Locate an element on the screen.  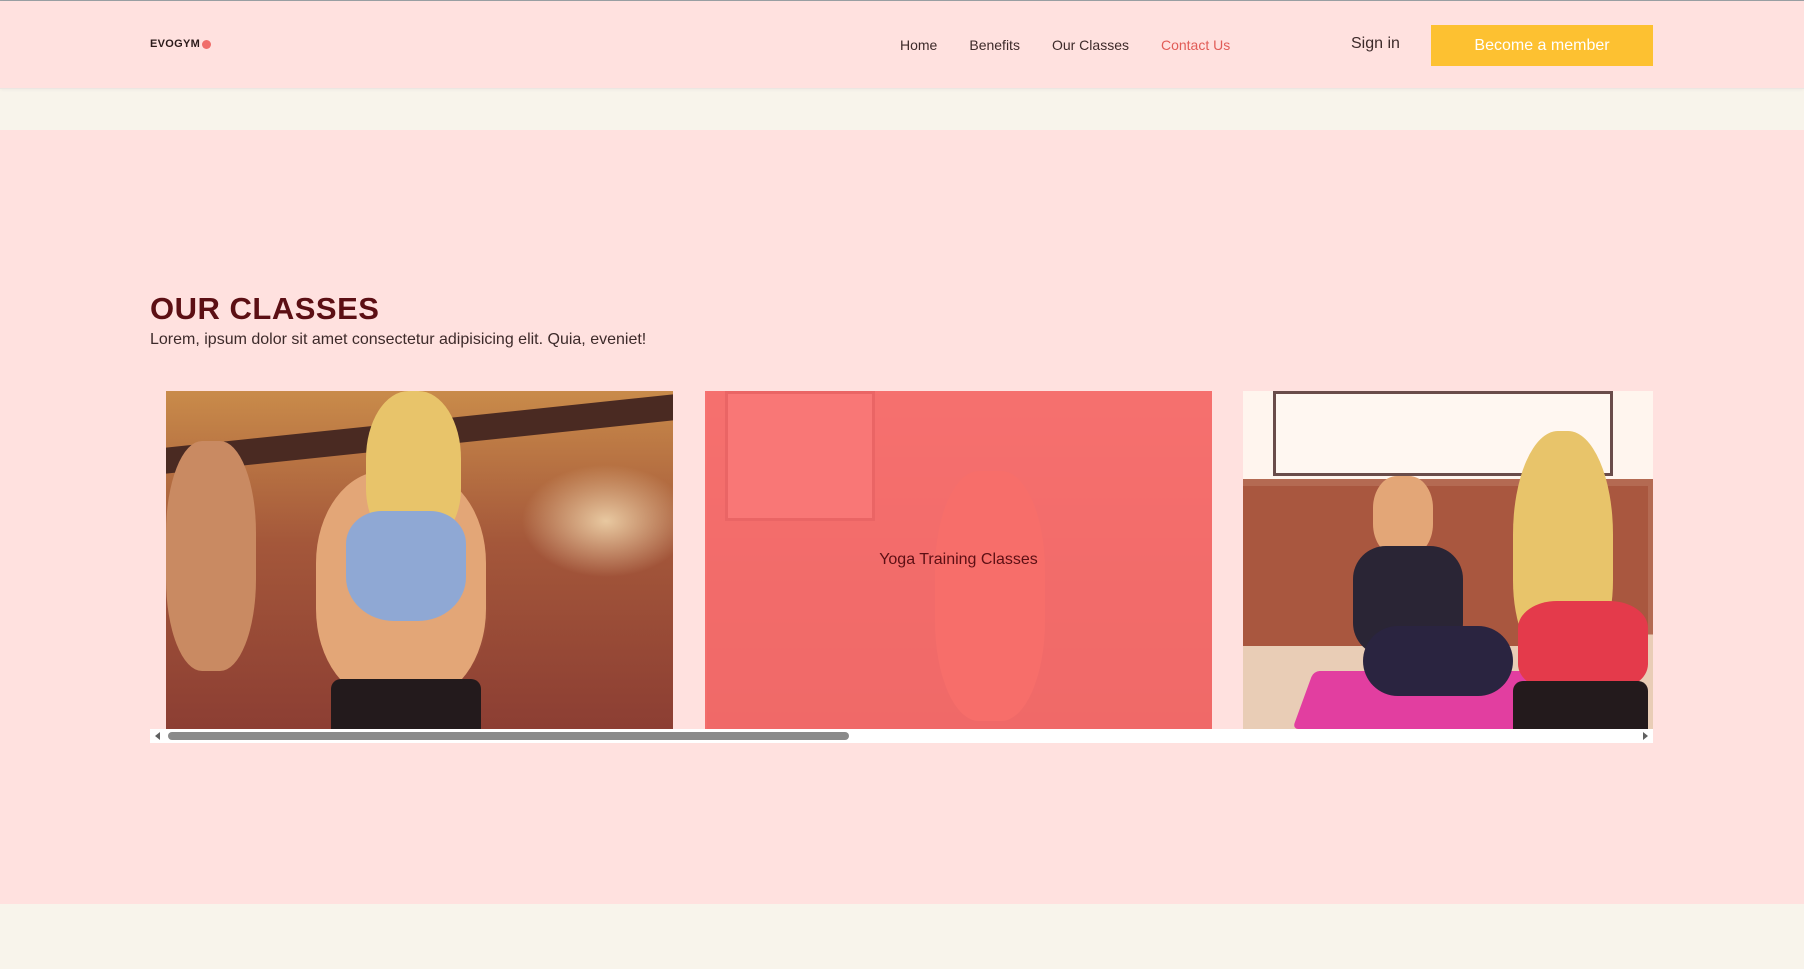
nav-our-classes: Our Classes is located at coordinates (1090, 45).